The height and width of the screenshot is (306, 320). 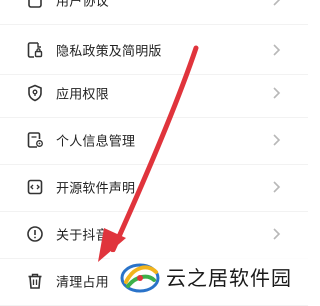 I want to click on menu-item-label: 隐私政策及简明版, so click(x=109, y=51).